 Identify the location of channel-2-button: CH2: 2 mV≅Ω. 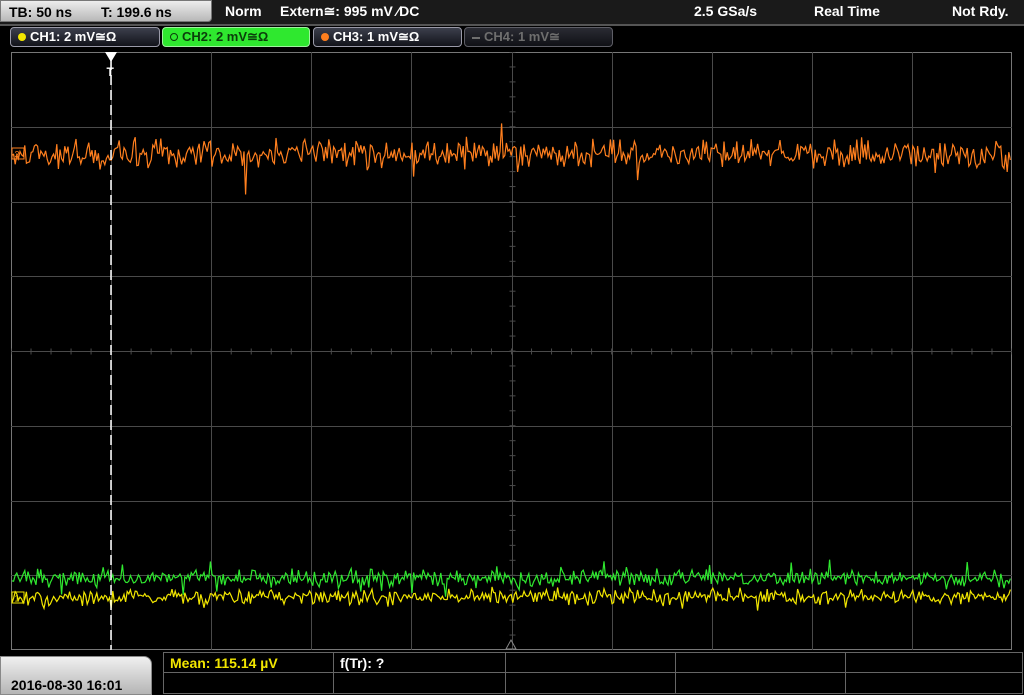
(236, 37).